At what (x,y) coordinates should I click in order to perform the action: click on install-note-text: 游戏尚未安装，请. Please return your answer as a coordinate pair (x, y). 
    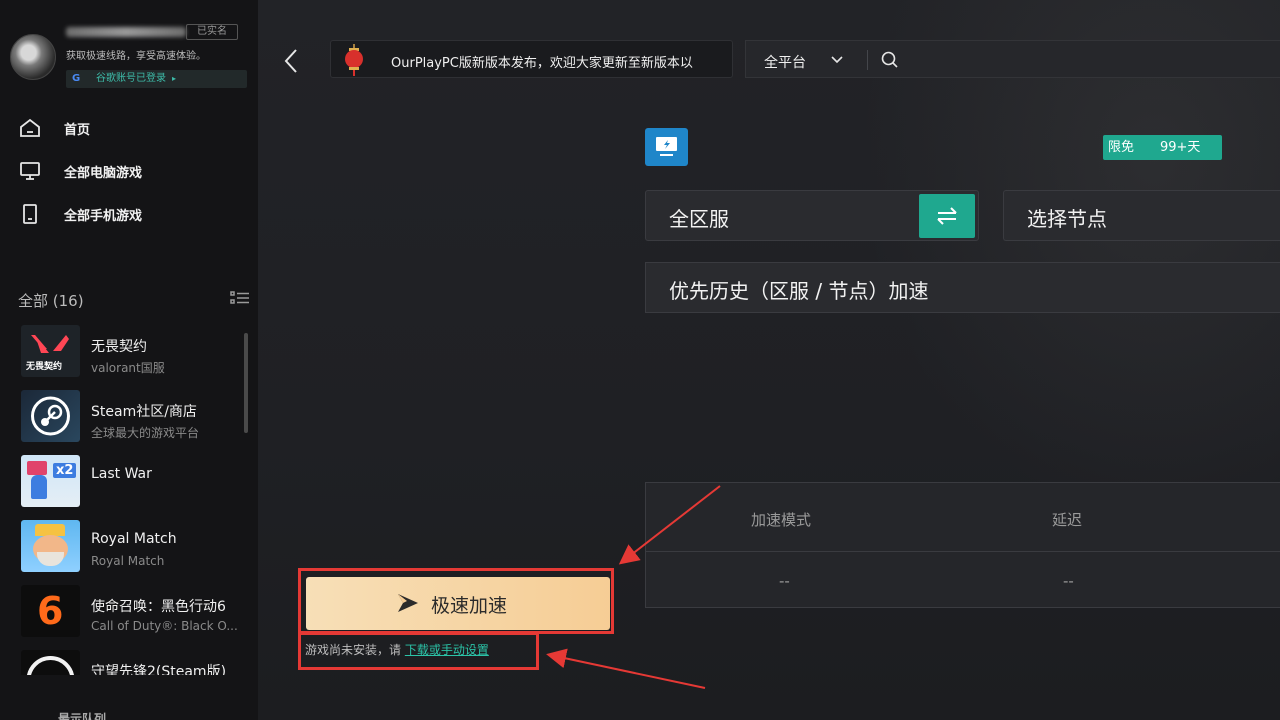
    Looking at the image, I should click on (355, 650).